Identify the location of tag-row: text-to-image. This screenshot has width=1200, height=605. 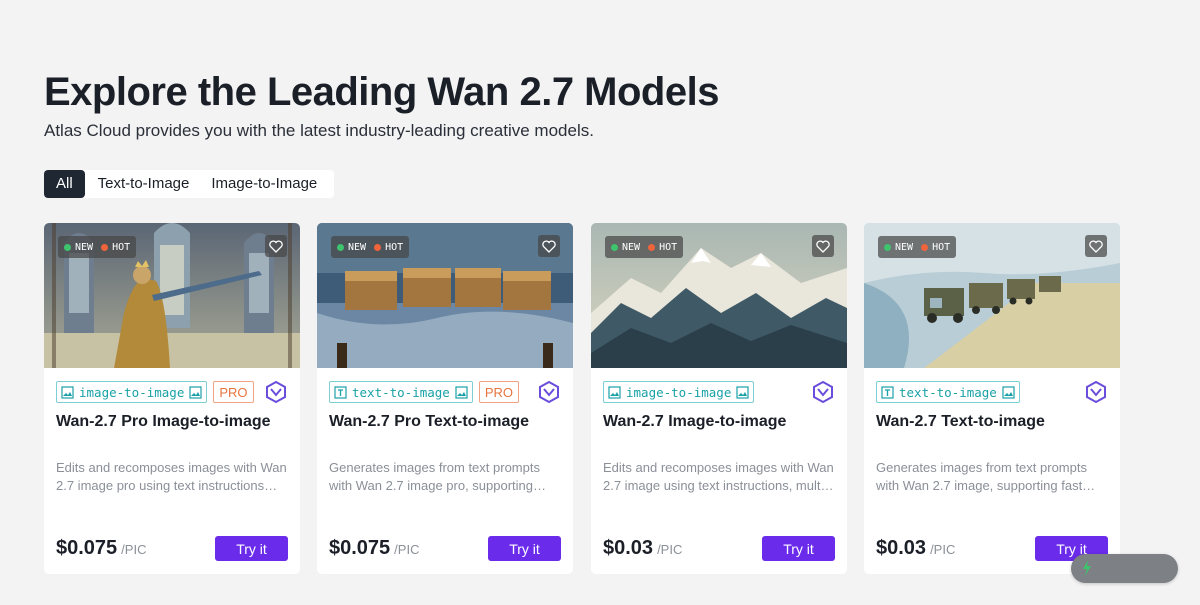
(992, 392).